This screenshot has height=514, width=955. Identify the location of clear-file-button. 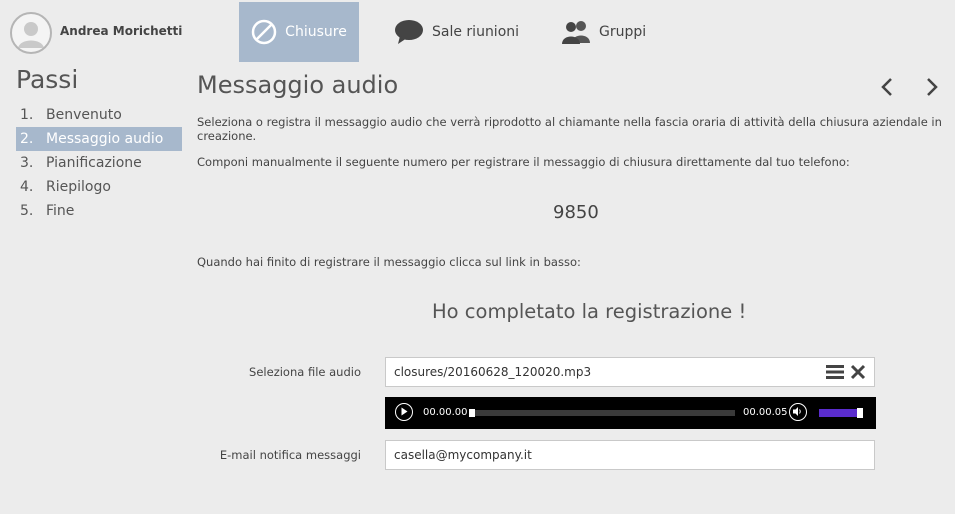
(858, 372).